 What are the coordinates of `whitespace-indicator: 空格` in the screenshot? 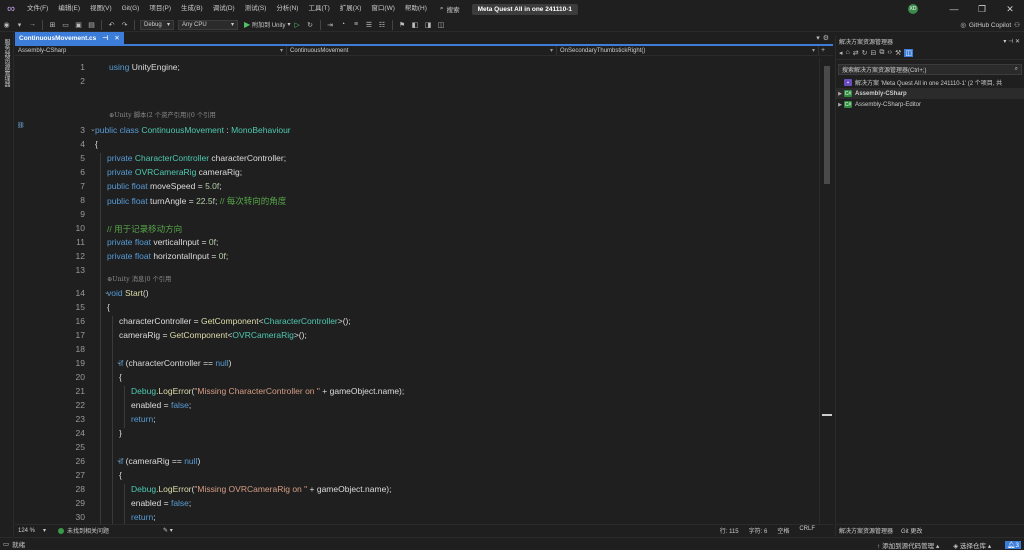 It's located at (783, 530).